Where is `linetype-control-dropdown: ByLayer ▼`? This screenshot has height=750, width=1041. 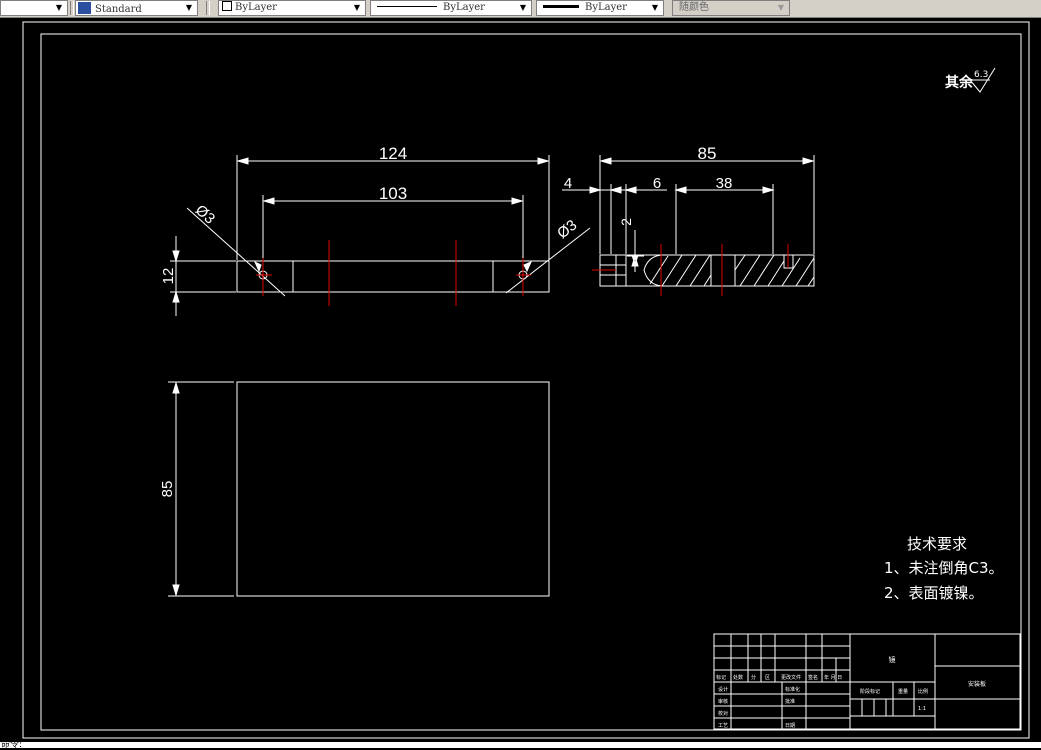 linetype-control-dropdown: ByLayer ▼ is located at coordinates (451, 8).